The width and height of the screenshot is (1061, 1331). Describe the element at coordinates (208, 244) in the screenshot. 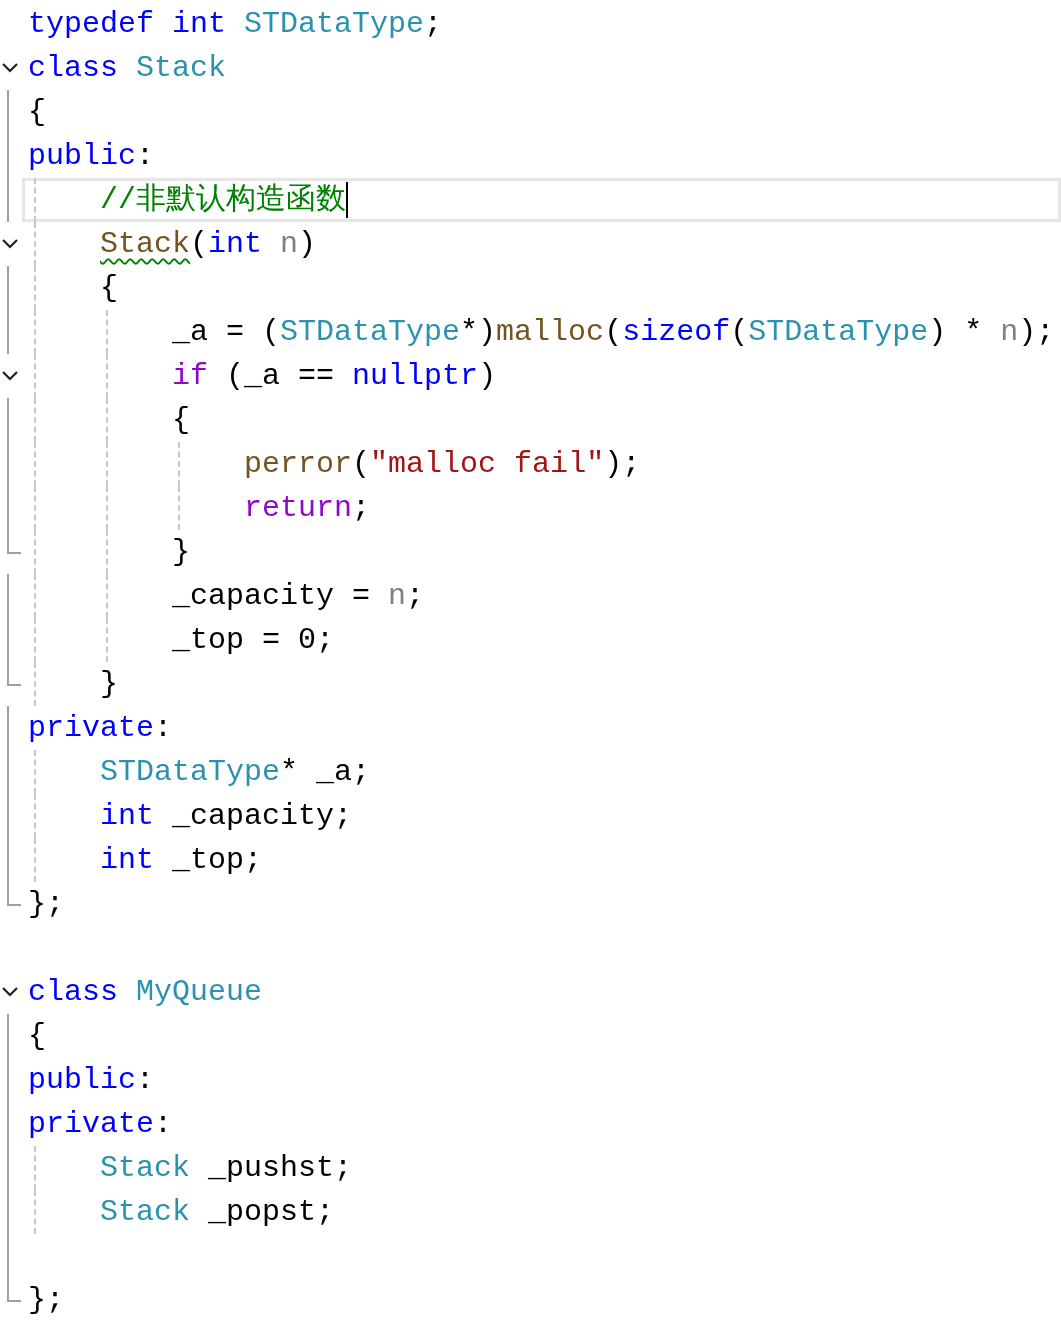

I see `code-line: Stack(int n)` at that location.